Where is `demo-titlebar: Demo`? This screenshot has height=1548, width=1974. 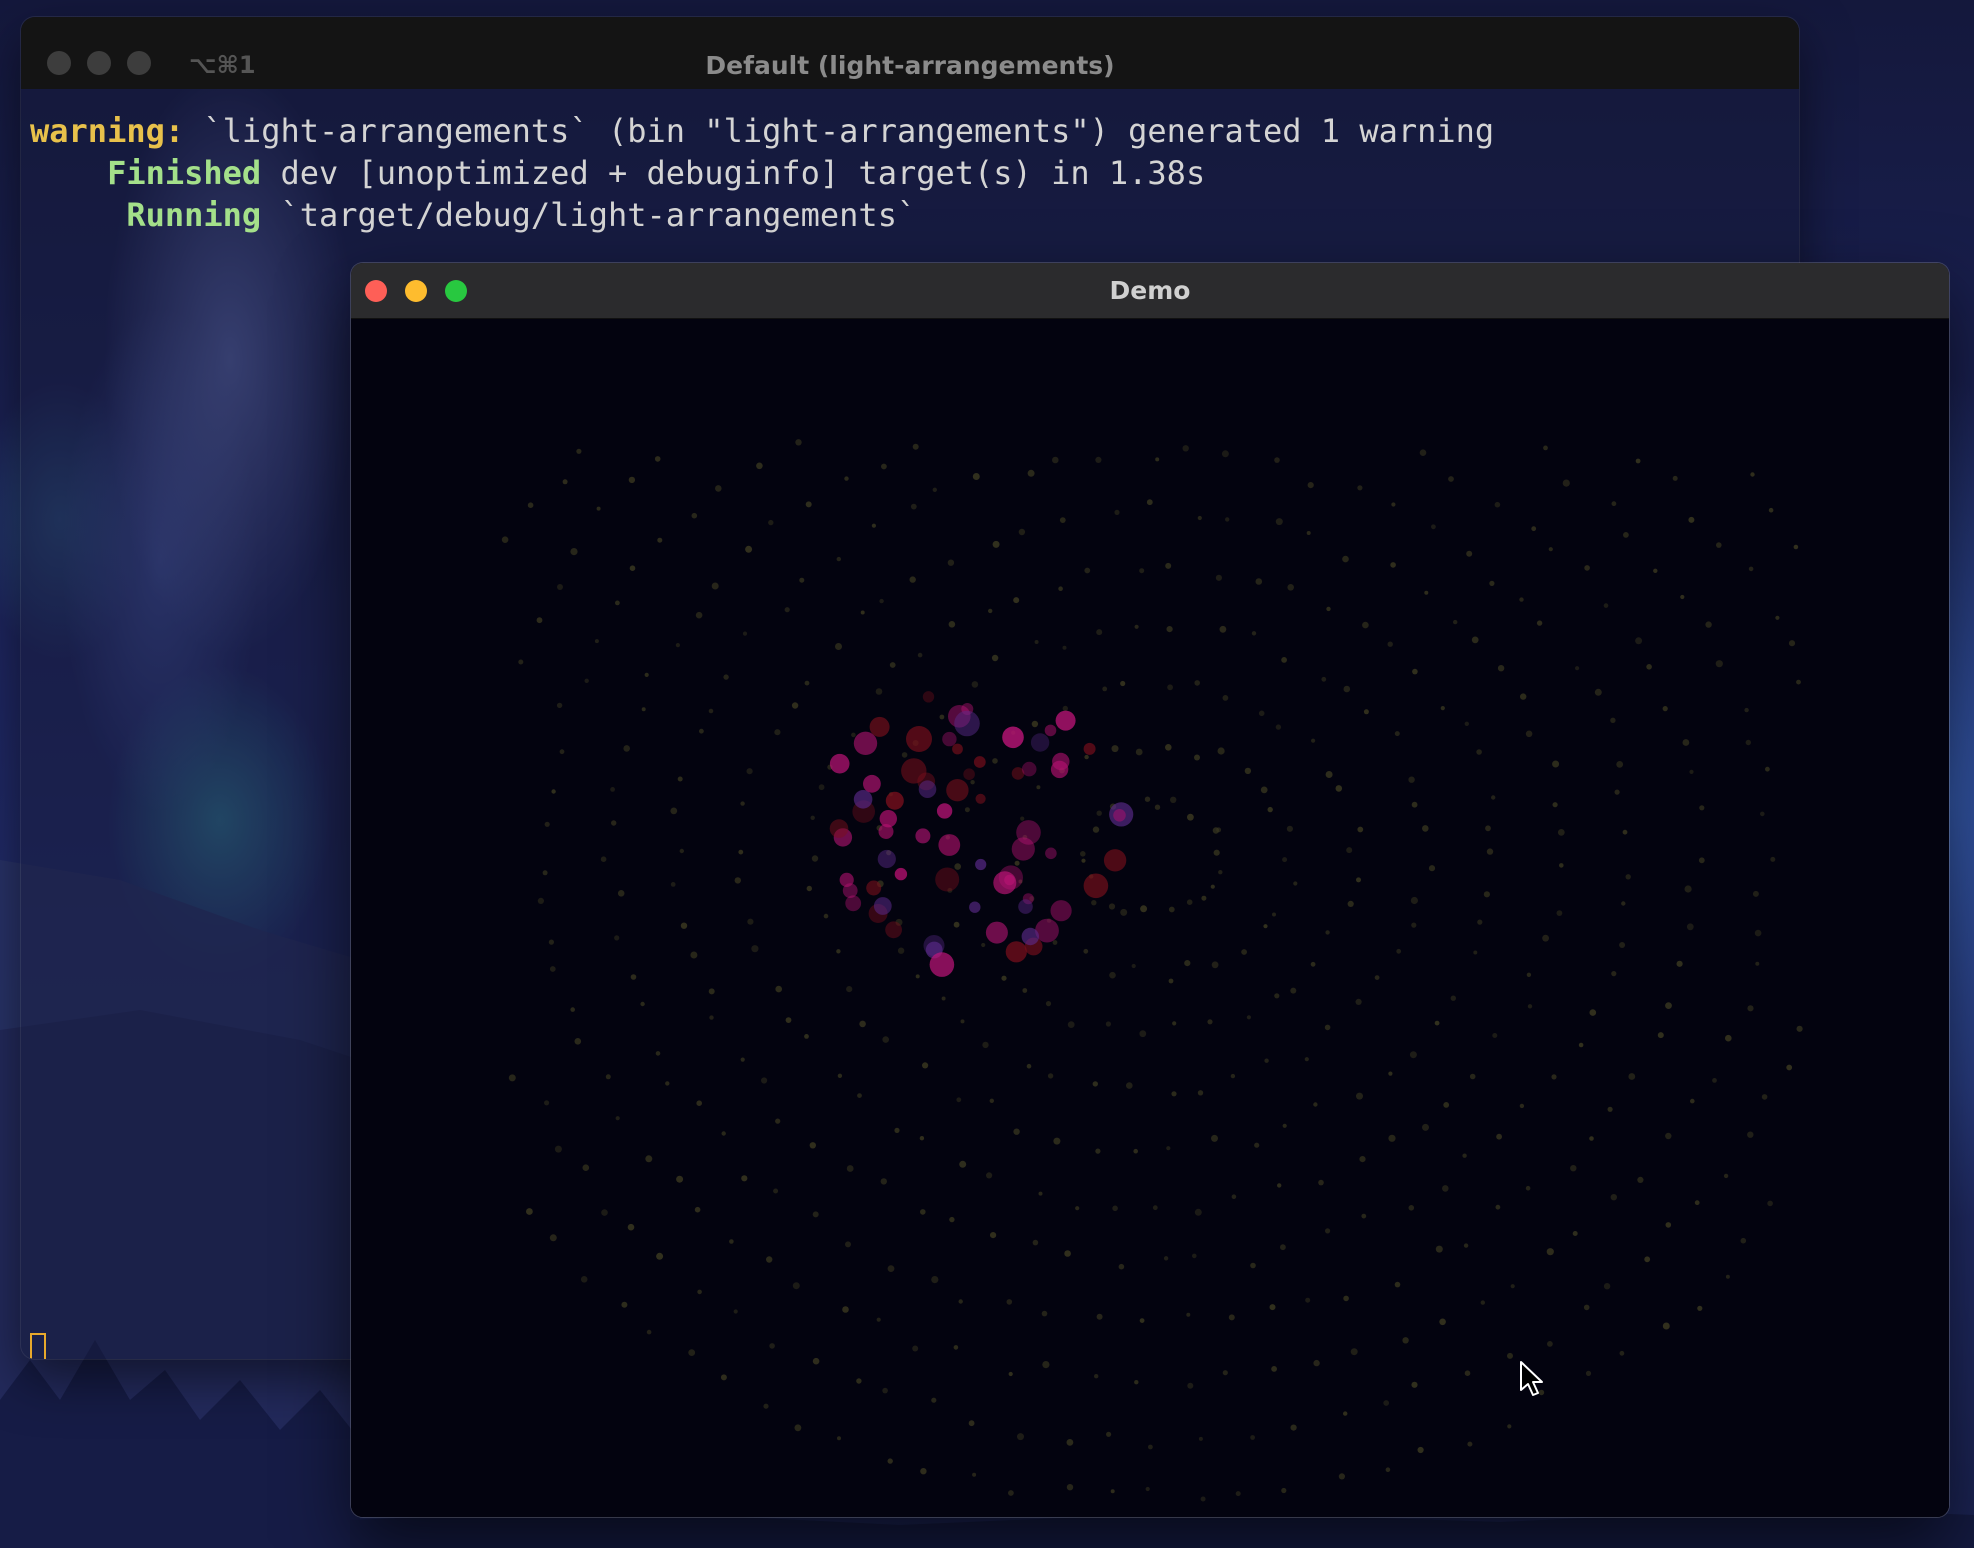
demo-titlebar: Demo is located at coordinates (1150, 291).